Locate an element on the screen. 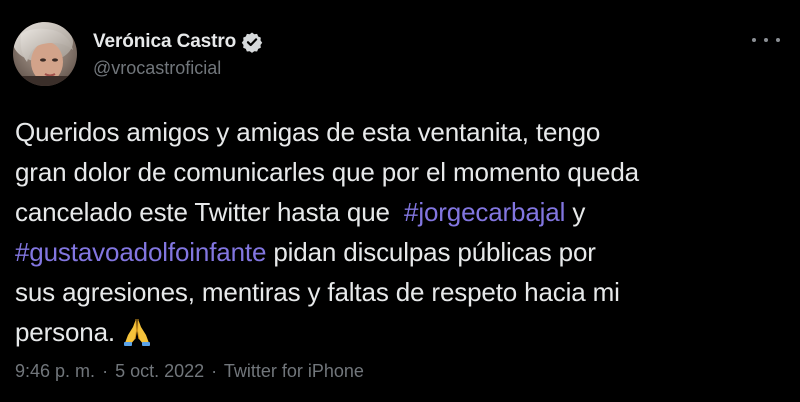 The height and width of the screenshot is (402, 800). tweet-source: Twitter for iPhone is located at coordinates (294, 371).